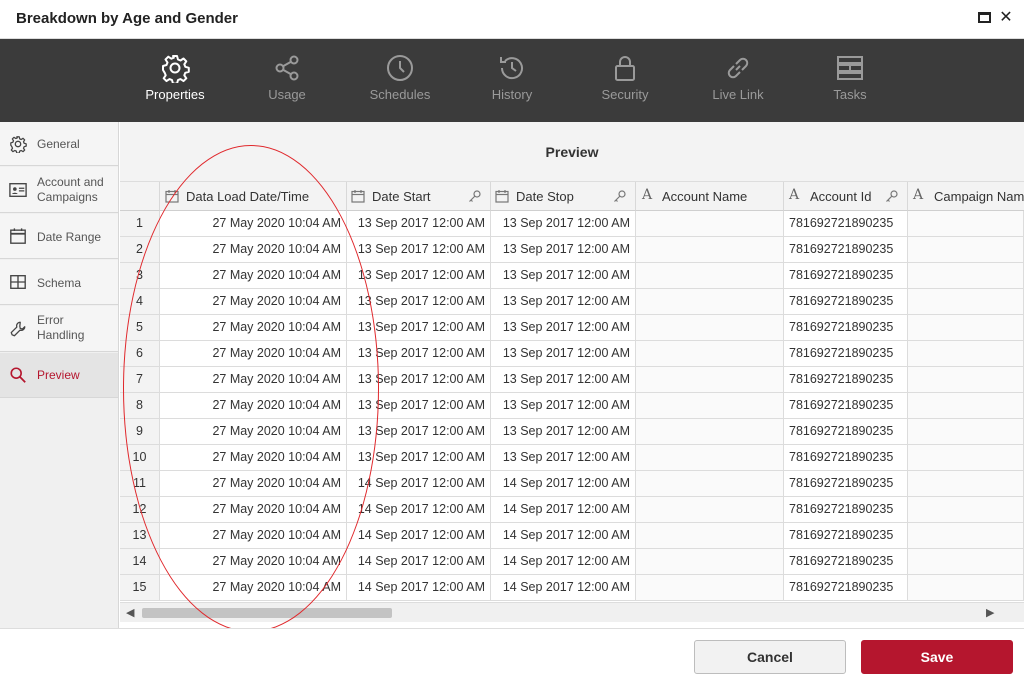  I want to click on column-header-label: Account Name, so click(705, 196).